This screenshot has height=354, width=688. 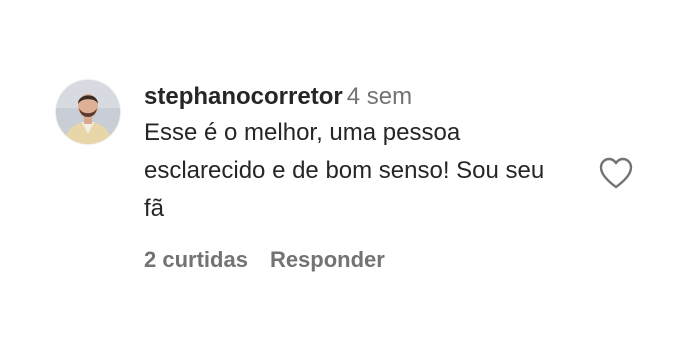 I want to click on heart-outline-icon, so click(x=616, y=173).